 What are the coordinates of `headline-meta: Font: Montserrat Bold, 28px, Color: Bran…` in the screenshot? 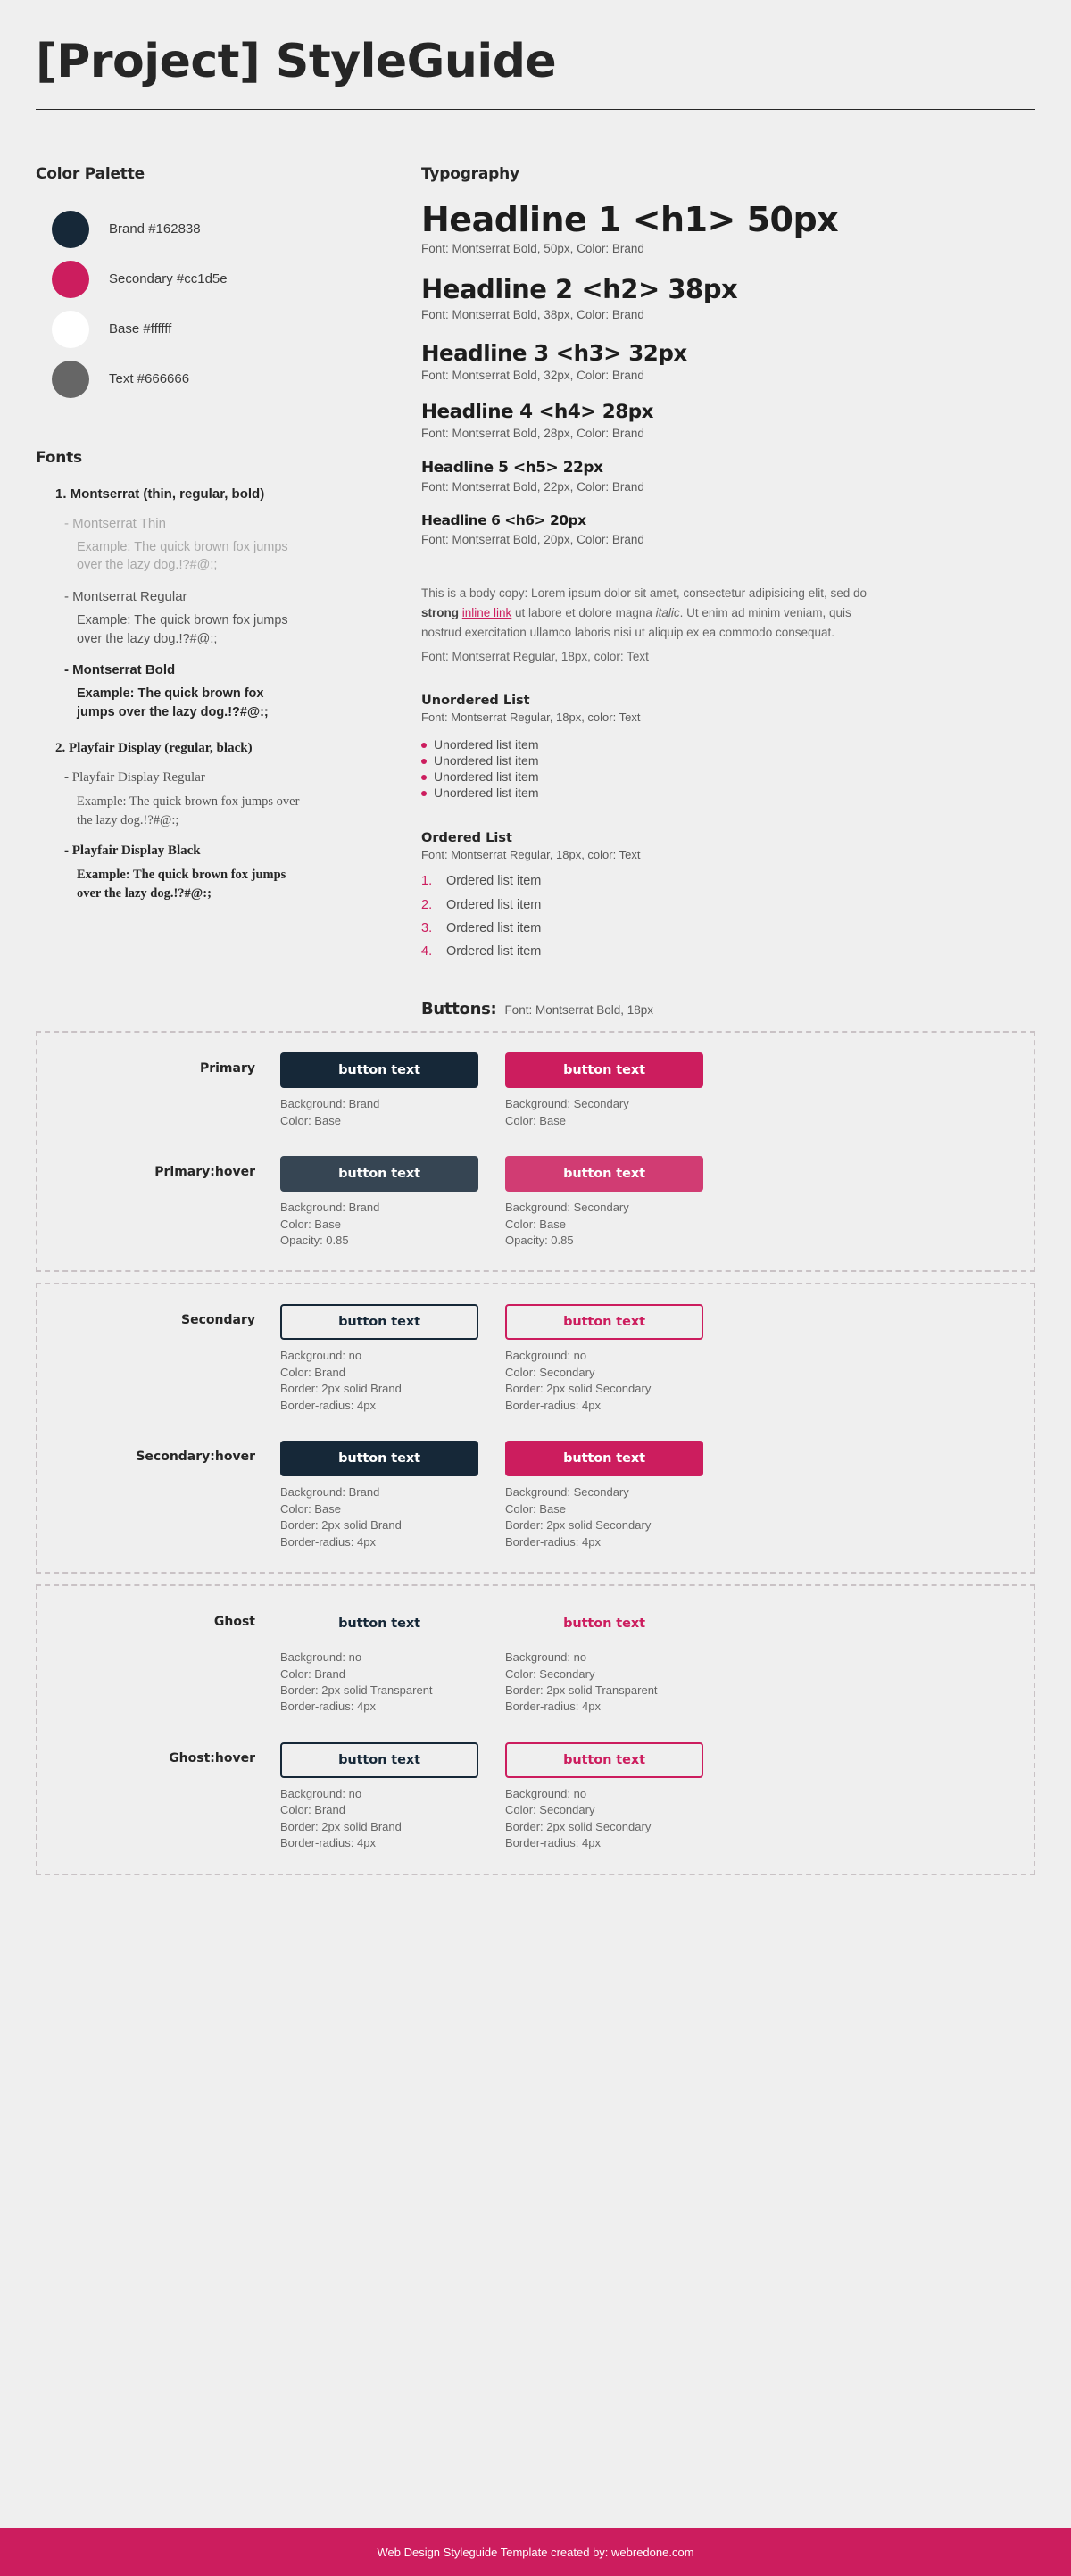 It's located at (532, 434).